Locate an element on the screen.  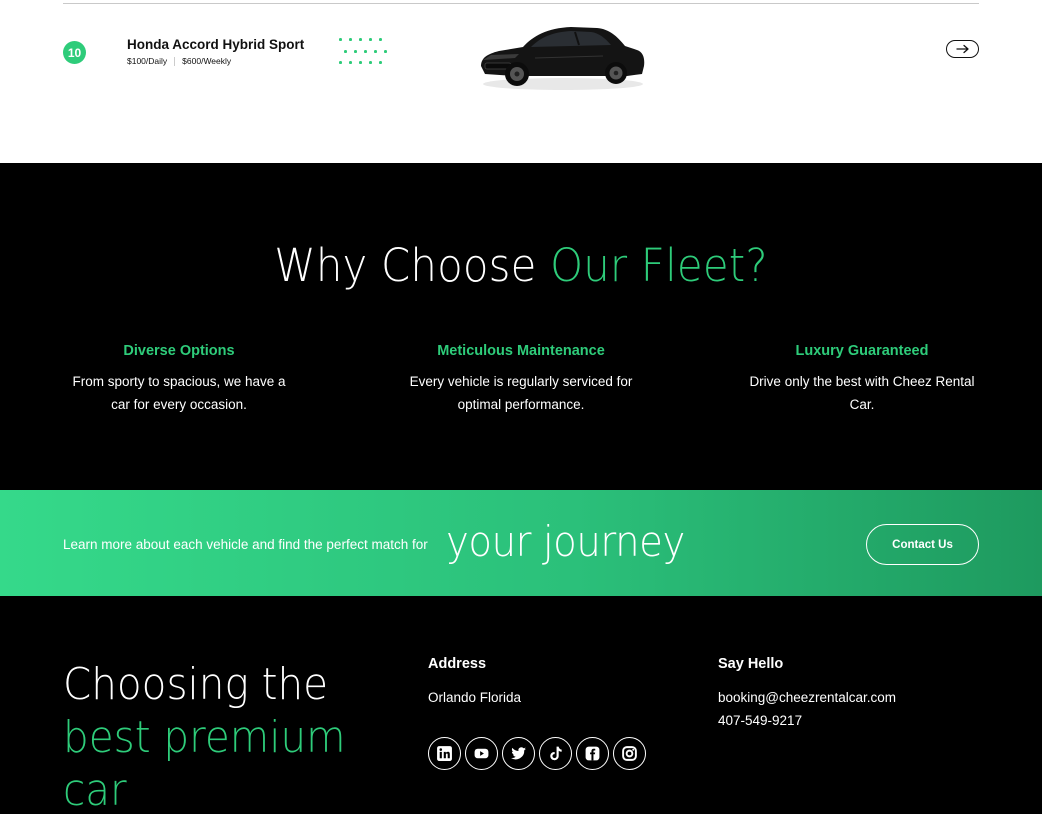
section-title-plain: Why Choose is located at coordinates (412, 265).